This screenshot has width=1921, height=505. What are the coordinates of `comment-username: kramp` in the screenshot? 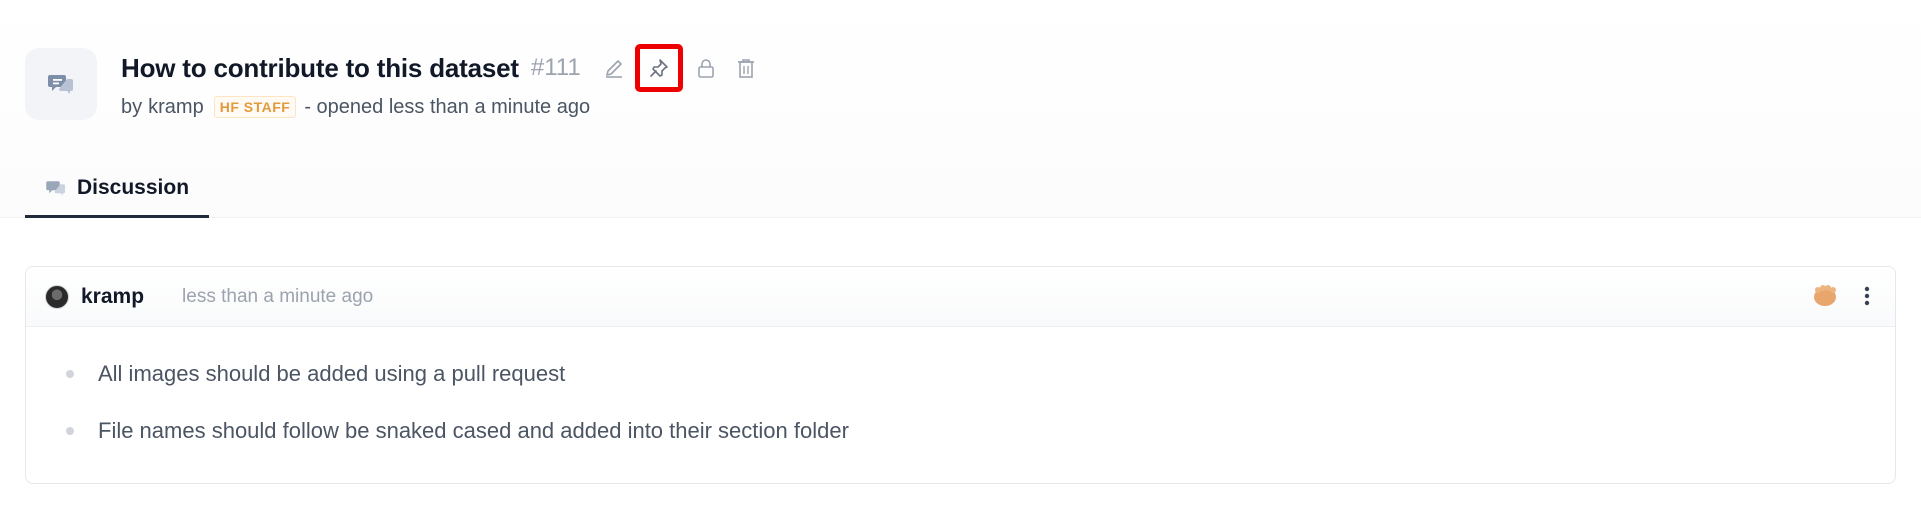 It's located at (112, 297).